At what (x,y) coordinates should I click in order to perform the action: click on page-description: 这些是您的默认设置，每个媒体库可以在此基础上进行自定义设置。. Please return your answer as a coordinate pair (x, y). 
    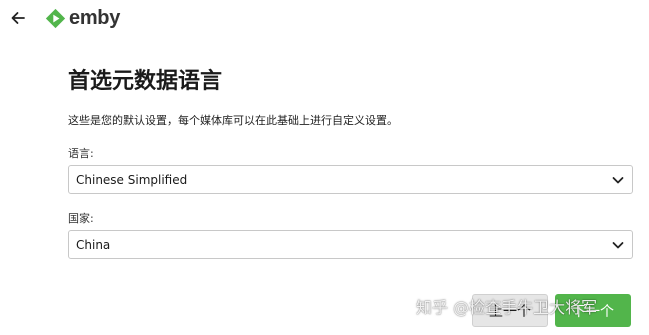
    Looking at the image, I should click on (233, 120).